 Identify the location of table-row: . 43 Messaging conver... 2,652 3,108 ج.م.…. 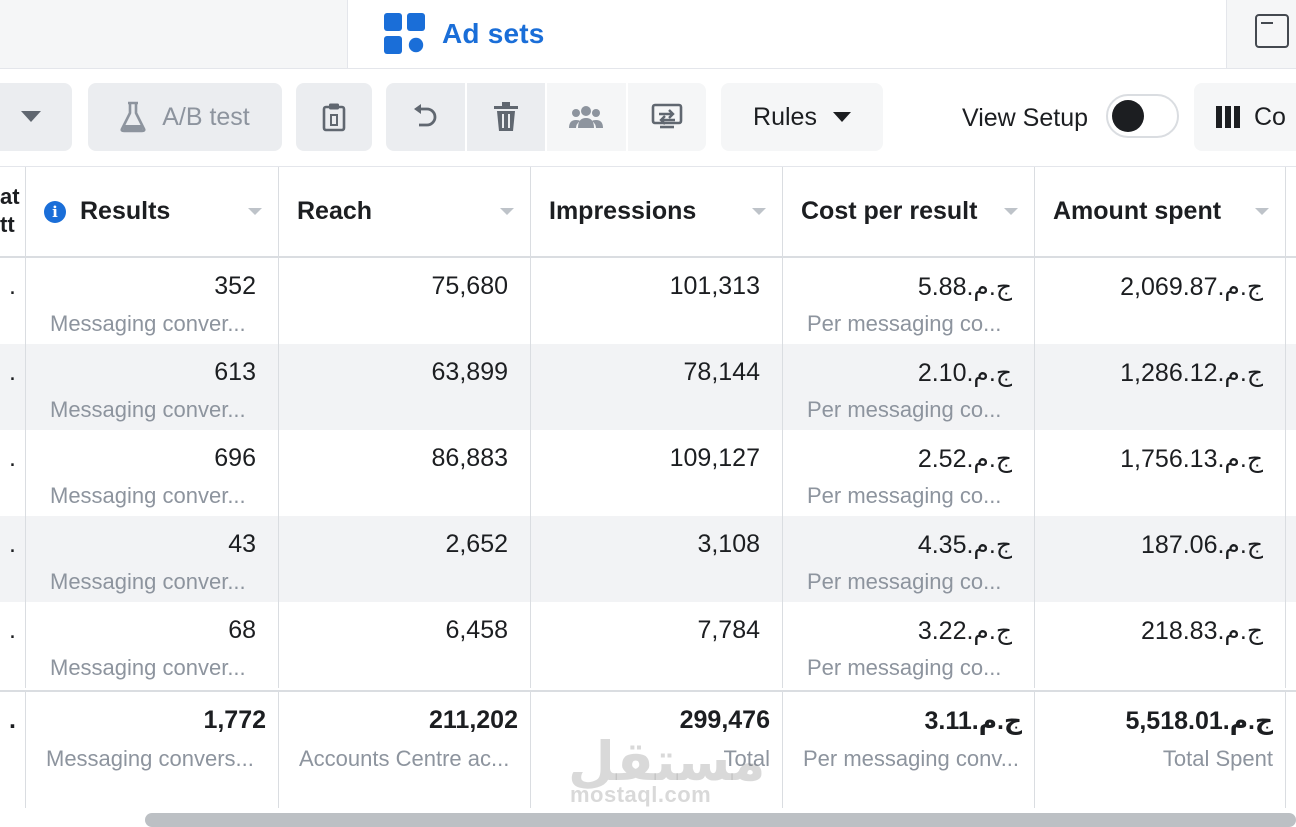
(648, 559).